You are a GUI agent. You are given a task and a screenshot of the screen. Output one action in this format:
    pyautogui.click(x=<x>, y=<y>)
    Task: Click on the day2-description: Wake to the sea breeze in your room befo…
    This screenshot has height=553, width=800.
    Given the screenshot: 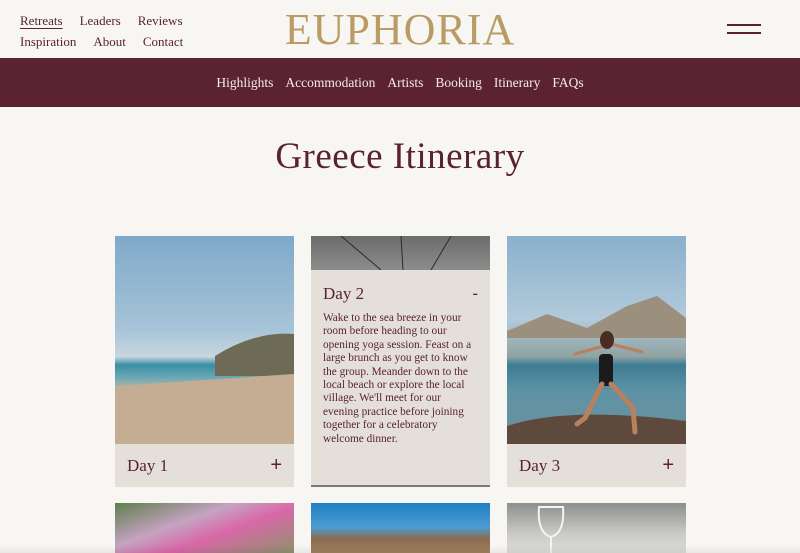 What is the action you would take?
    pyautogui.click(x=397, y=378)
    